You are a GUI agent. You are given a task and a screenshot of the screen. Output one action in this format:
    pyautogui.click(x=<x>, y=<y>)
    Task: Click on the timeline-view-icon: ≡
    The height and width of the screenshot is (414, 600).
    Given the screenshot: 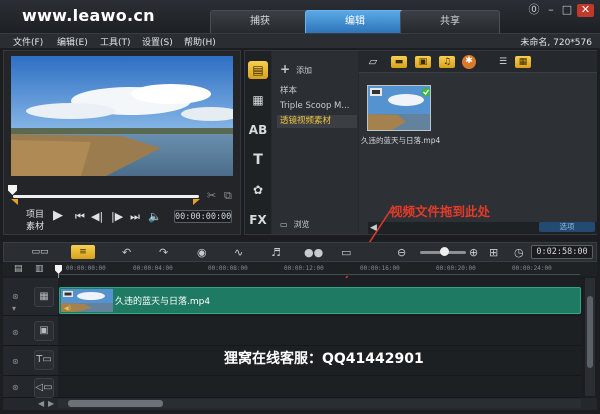 What is the action you would take?
    pyautogui.click(x=83, y=252)
    